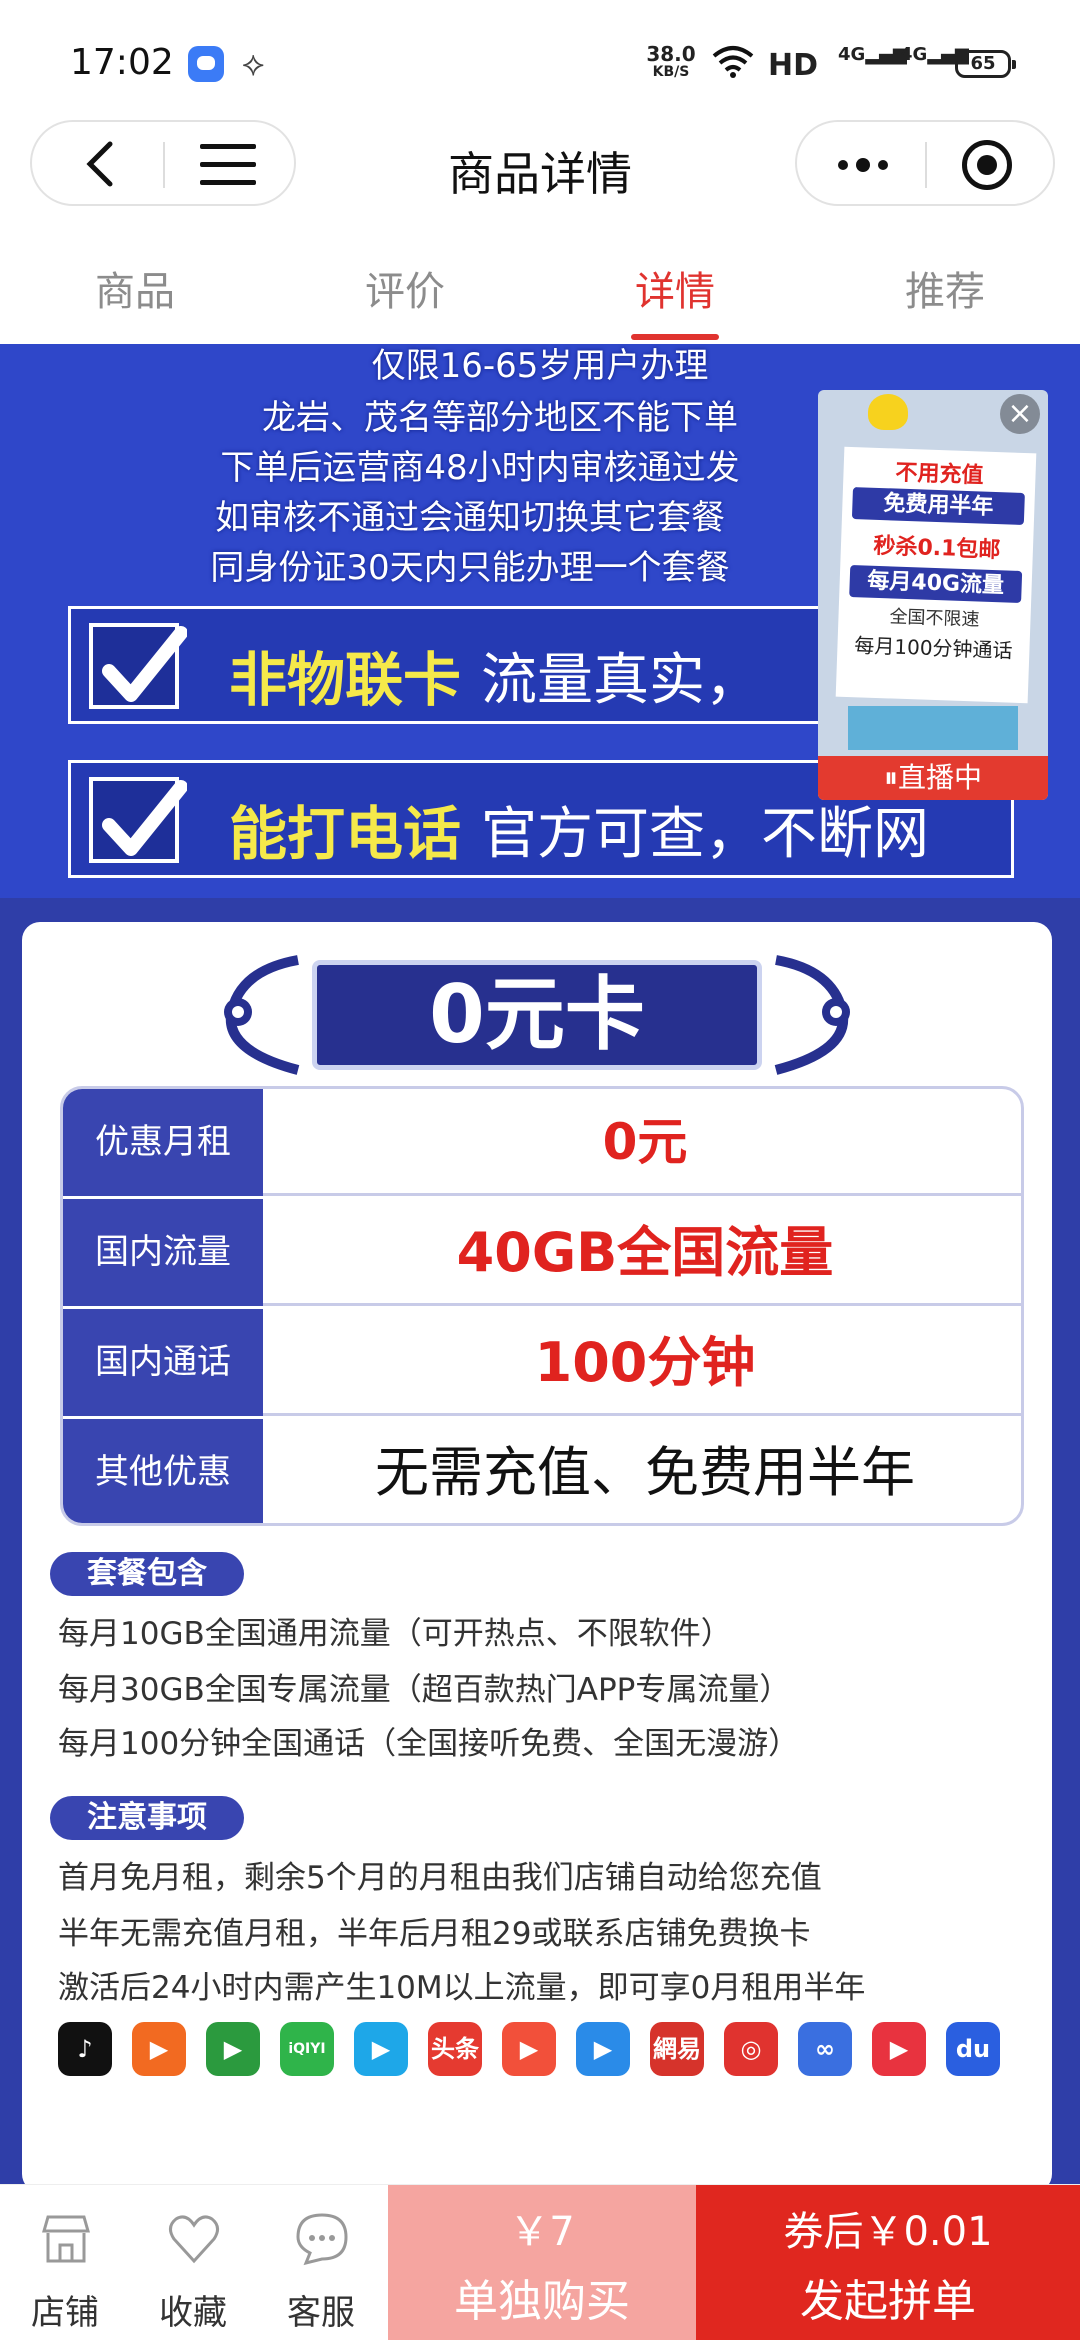  What do you see at coordinates (645, 1472) in the screenshot?
I see `spec-value: 无需充值、免费用半年` at bounding box center [645, 1472].